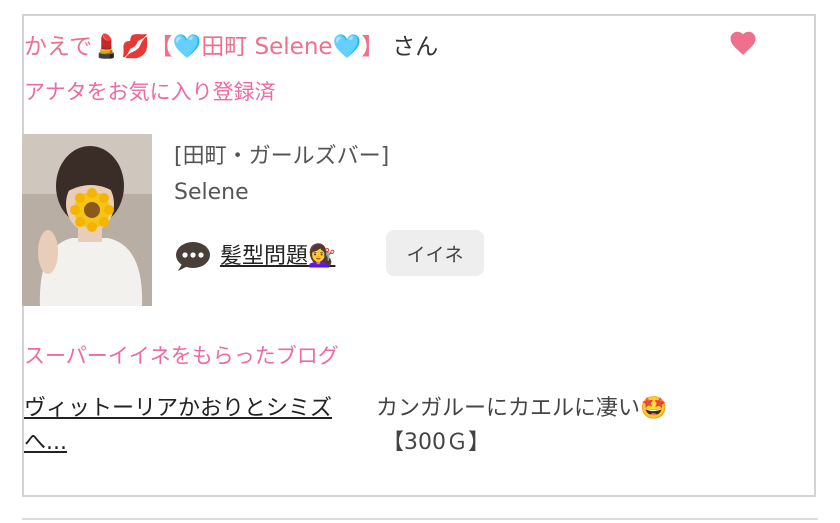  Describe the element at coordinates (277, 257) in the screenshot. I see `latest-blog-link: 髪型問題💇‍♀️` at that location.